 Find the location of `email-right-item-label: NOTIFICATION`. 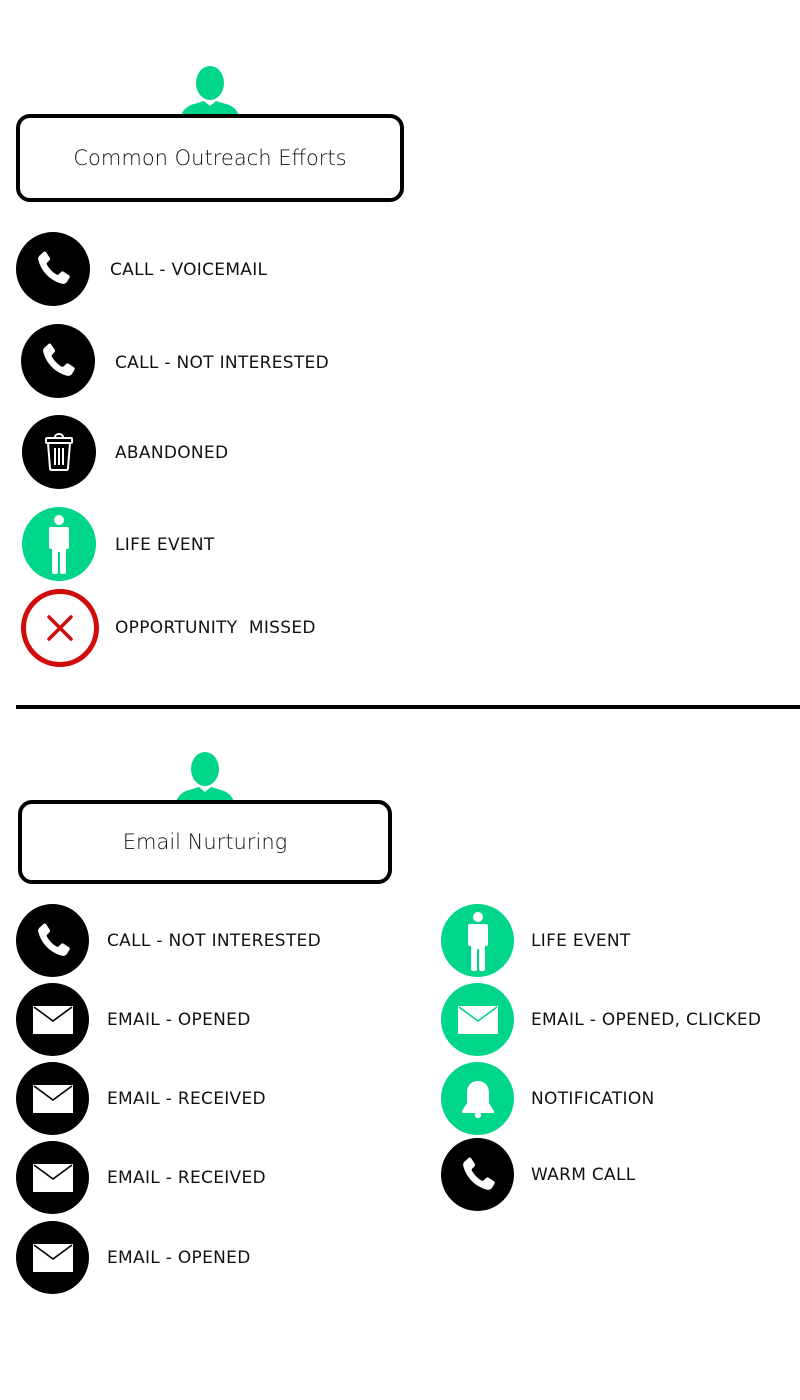

email-right-item-label: NOTIFICATION is located at coordinates (593, 1099).